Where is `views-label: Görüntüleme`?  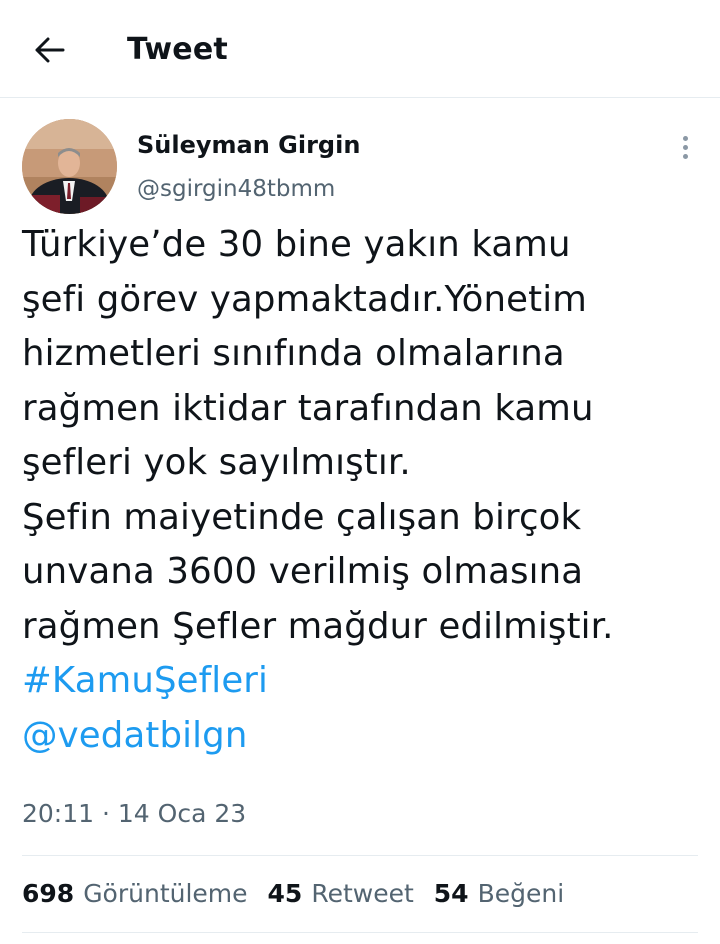 views-label: Görüntüleme is located at coordinates (165, 893).